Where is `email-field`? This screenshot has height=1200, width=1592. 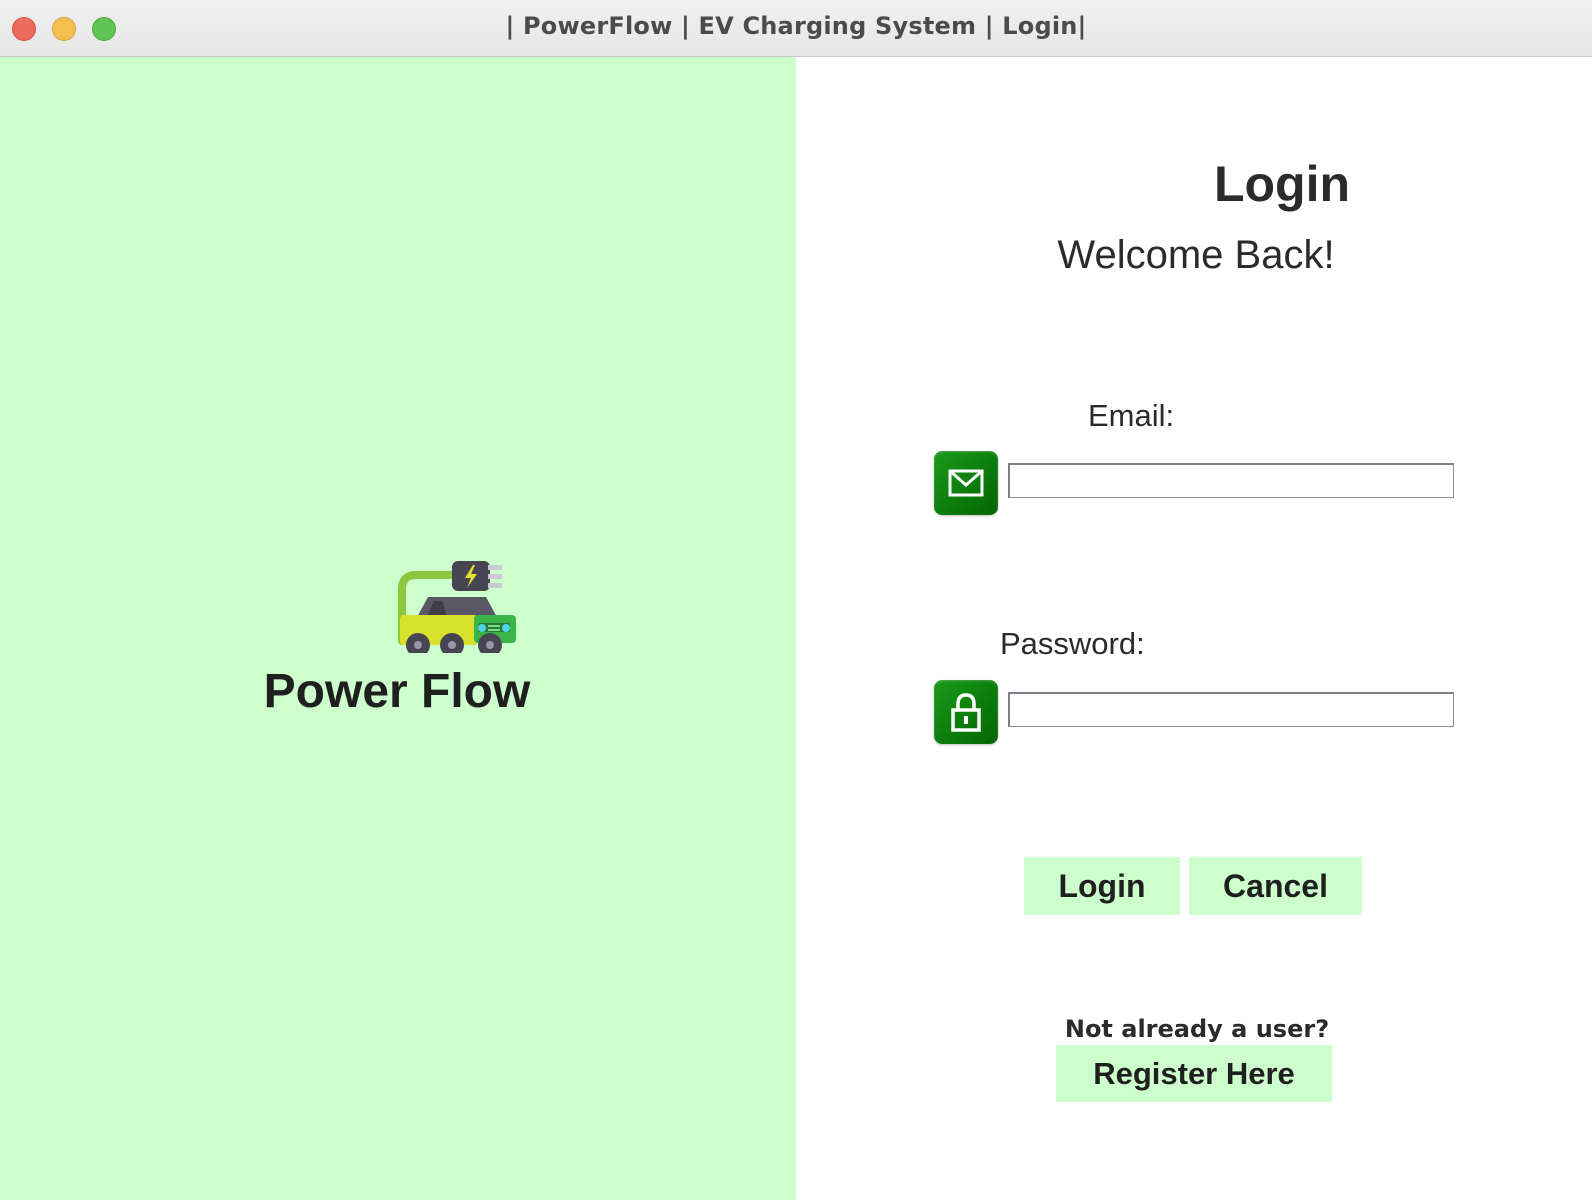
email-field is located at coordinates (1231, 480).